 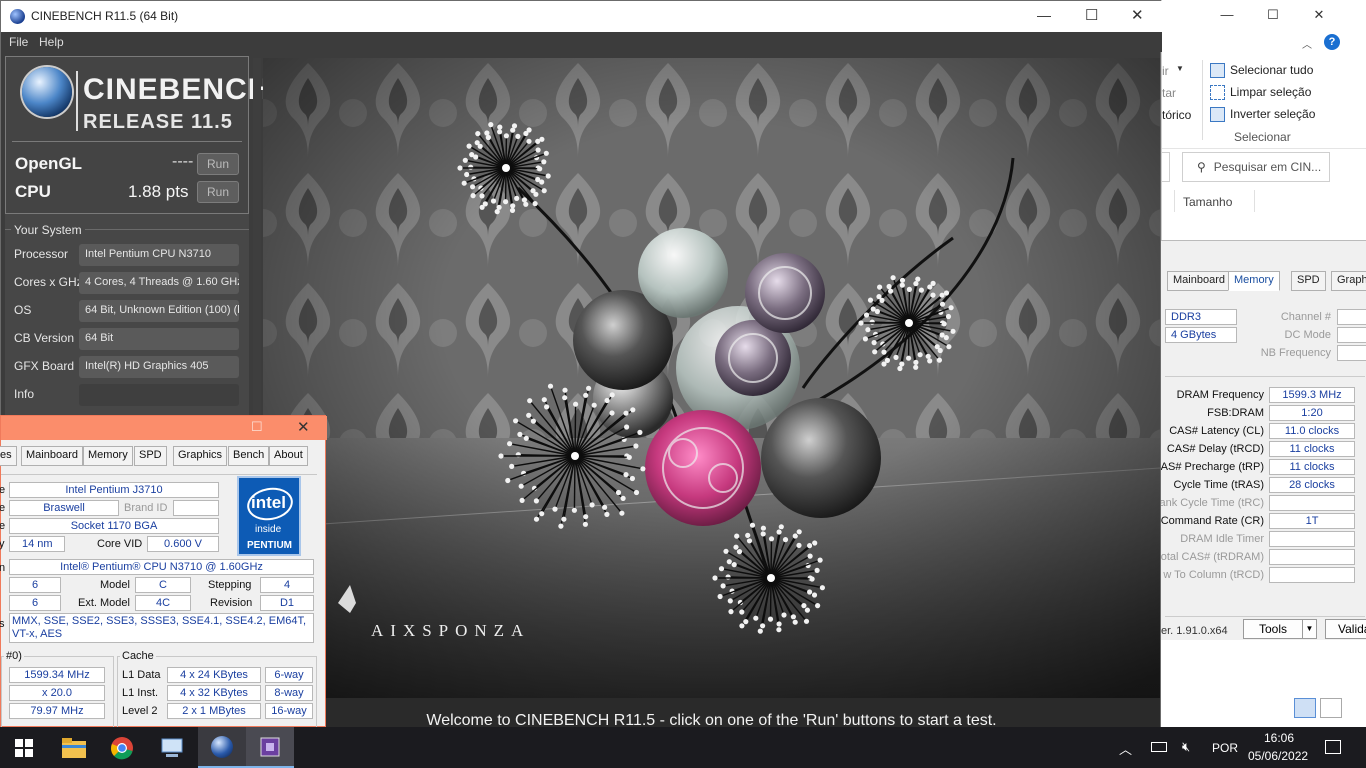 What do you see at coordinates (222, 747) in the screenshot?
I see `taskbar-cinebench` at bounding box center [222, 747].